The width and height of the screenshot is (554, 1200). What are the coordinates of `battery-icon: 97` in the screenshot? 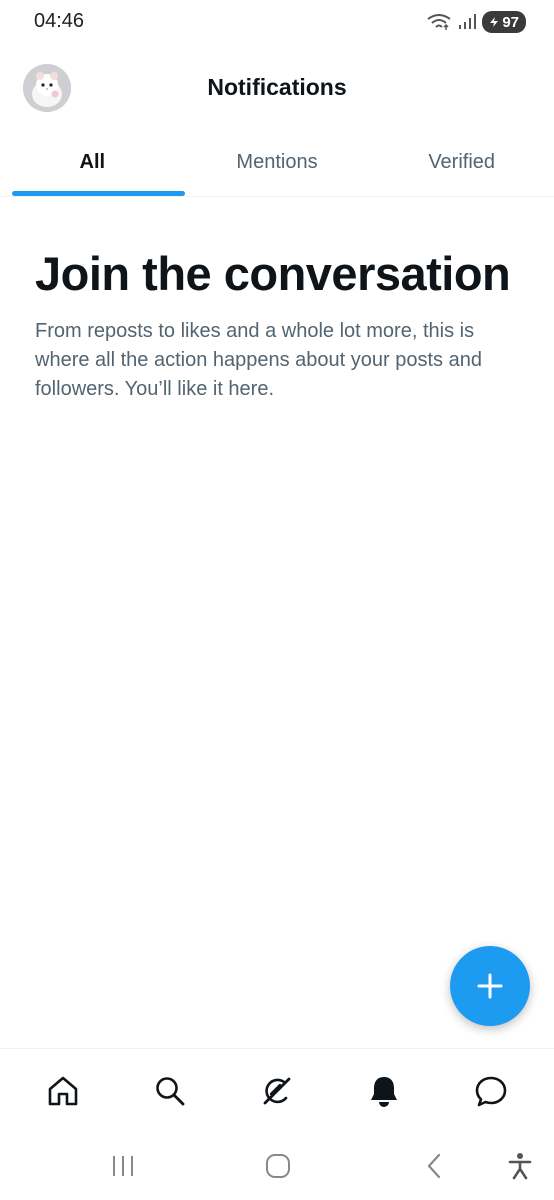 It's located at (504, 22).